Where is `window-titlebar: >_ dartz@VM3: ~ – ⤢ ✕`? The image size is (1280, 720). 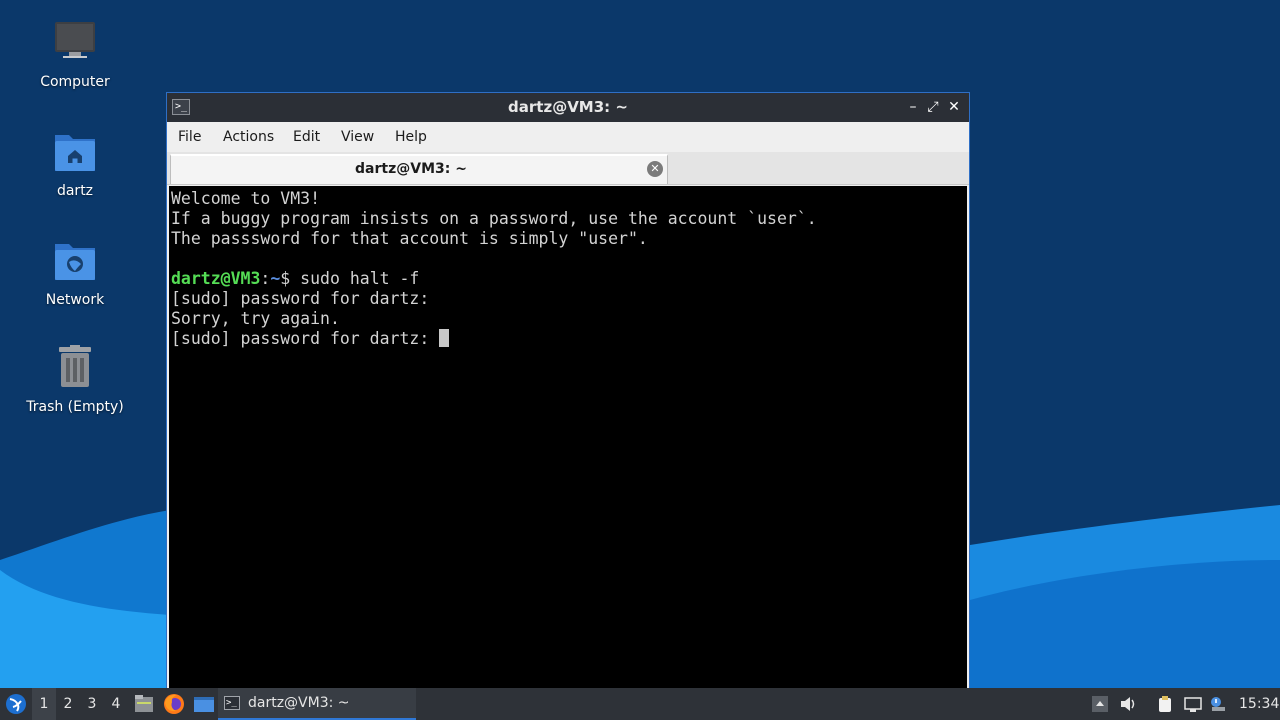 window-titlebar: >_ dartz@VM3: ~ – ⤢ ✕ is located at coordinates (568, 107).